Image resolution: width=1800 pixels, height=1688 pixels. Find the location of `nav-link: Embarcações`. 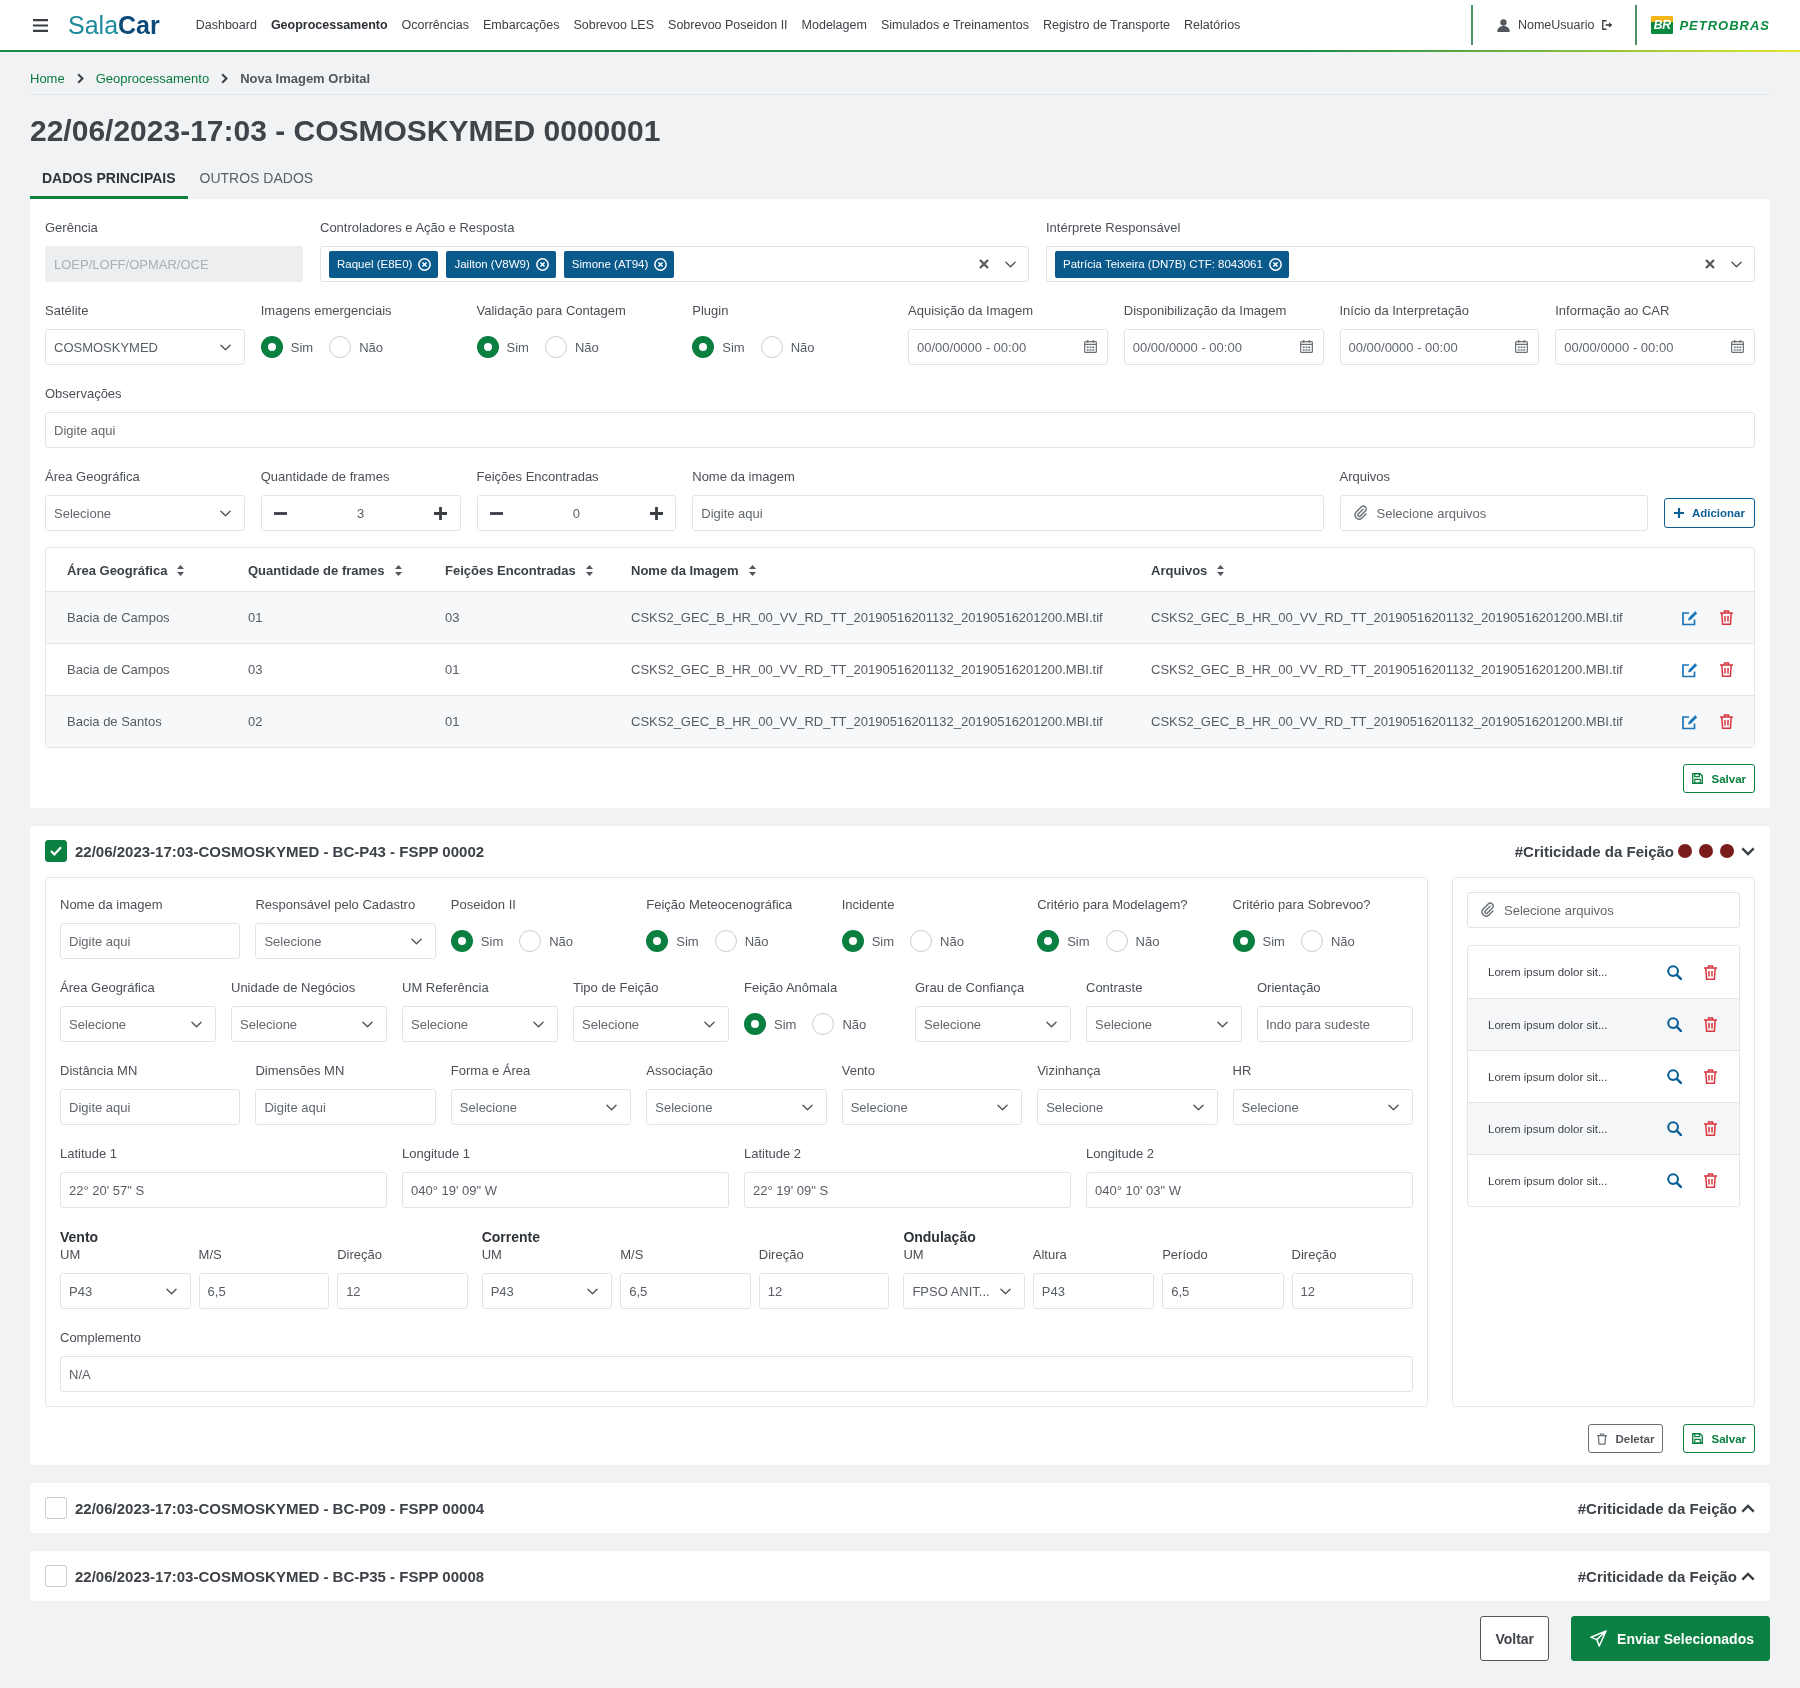

nav-link: Embarcações is located at coordinates (521, 25).